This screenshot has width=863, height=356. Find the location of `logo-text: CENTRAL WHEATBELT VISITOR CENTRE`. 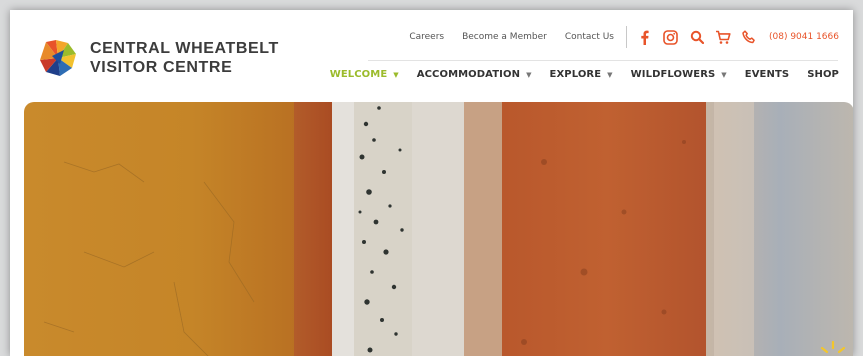

logo-text: CENTRAL WHEATBELT VISITOR CENTRE is located at coordinates (184, 58).